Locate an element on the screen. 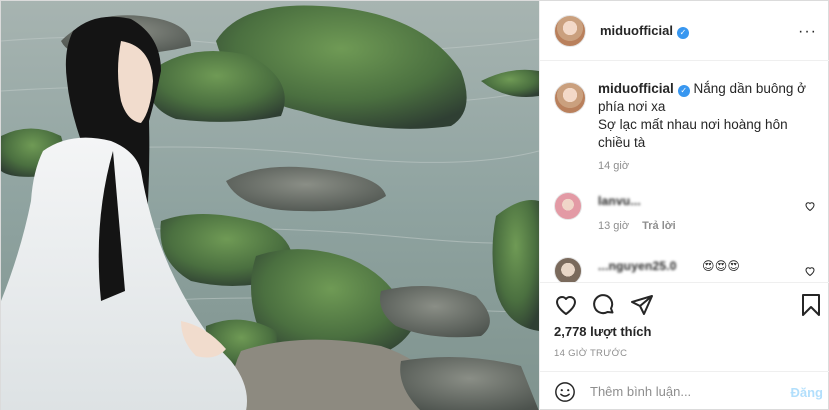 This screenshot has width=829, height=410. emoji-icon is located at coordinates (565, 392).